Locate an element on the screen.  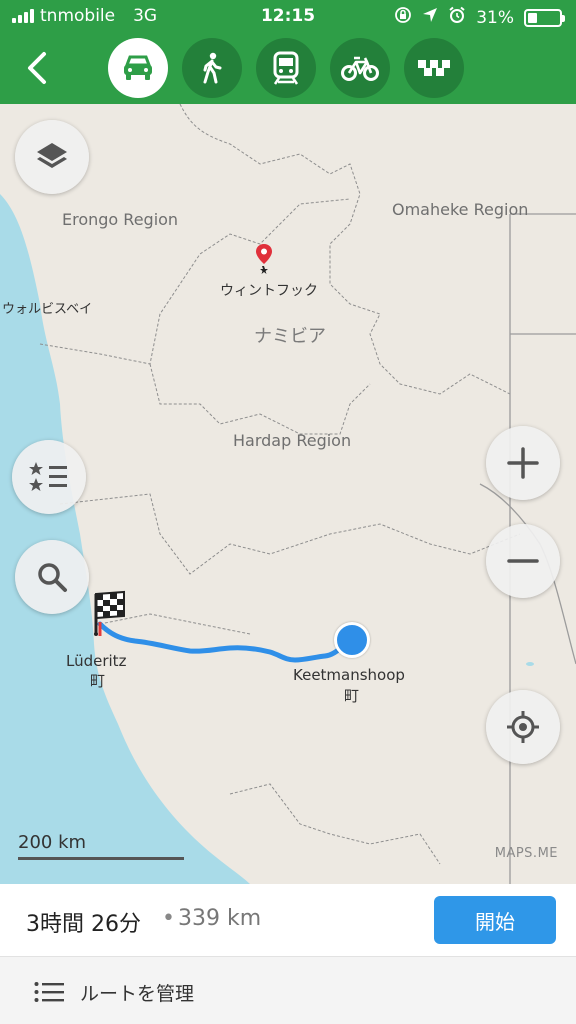
region-label-omaheke: Omaheke Region is located at coordinates (460, 209).